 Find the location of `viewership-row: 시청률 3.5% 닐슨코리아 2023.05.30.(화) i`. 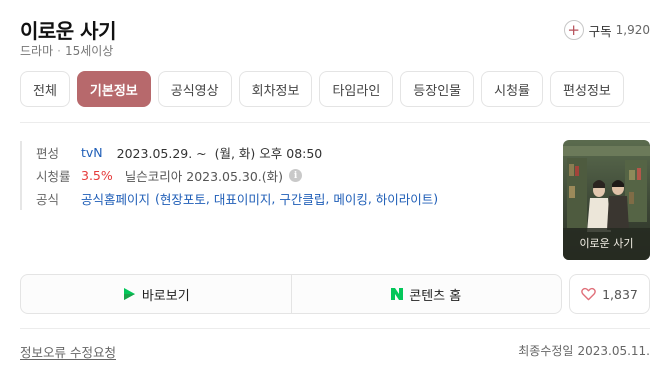

viewership-row: 시청률 3.5% 닐슨코리아 2023.05.30.(화) i is located at coordinates (288, 175).